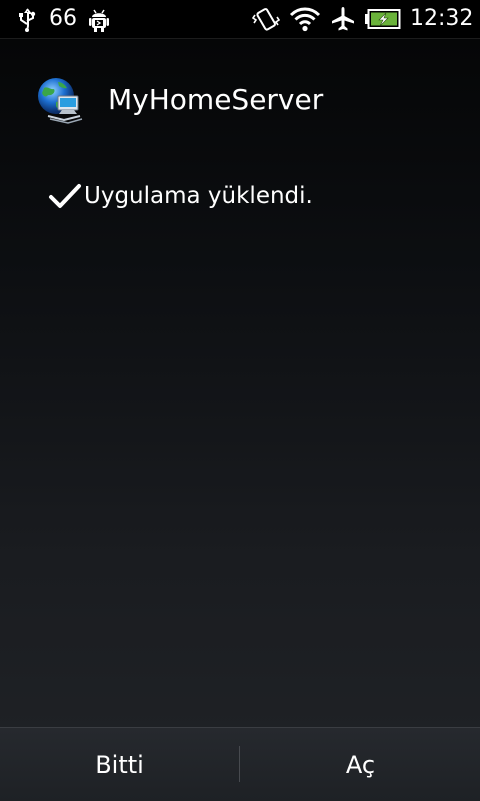  What do you see at coordinates (99, 20) in the screenshot?
I see `android-debug-icon` at bounding box center [99, 20].